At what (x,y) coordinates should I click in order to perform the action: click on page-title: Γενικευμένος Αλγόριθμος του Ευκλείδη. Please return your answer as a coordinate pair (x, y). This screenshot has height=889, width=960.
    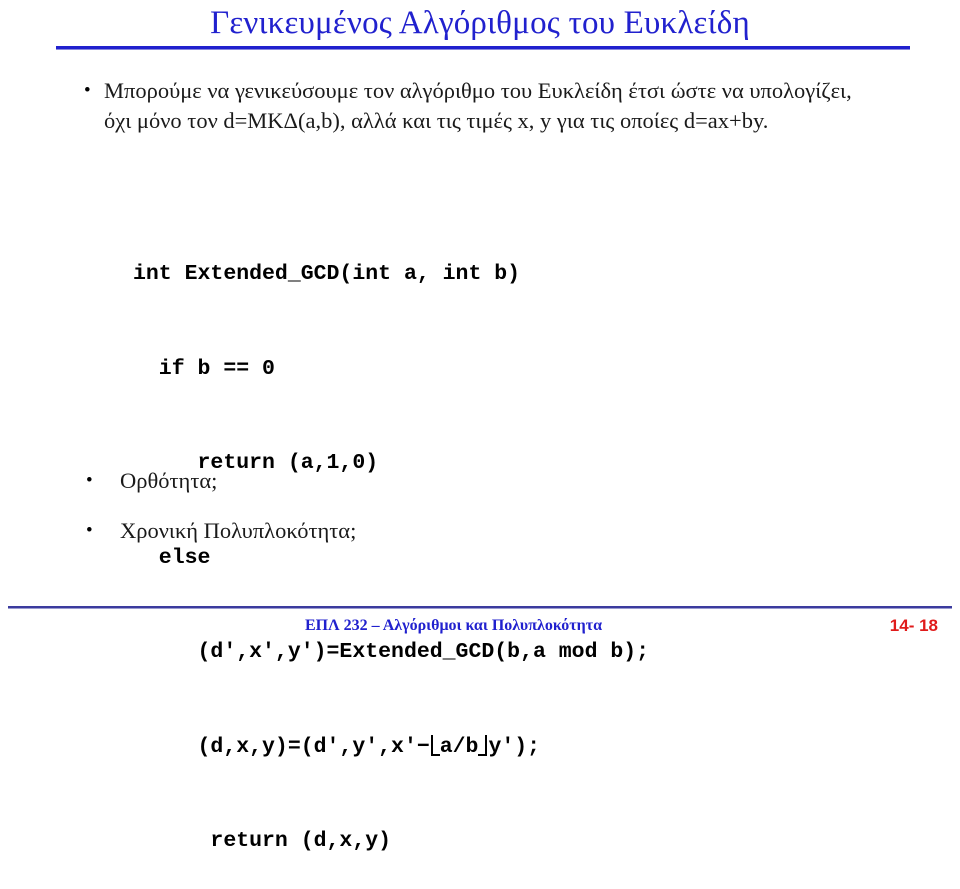
    Looking at the image, I should click on (480, 23).